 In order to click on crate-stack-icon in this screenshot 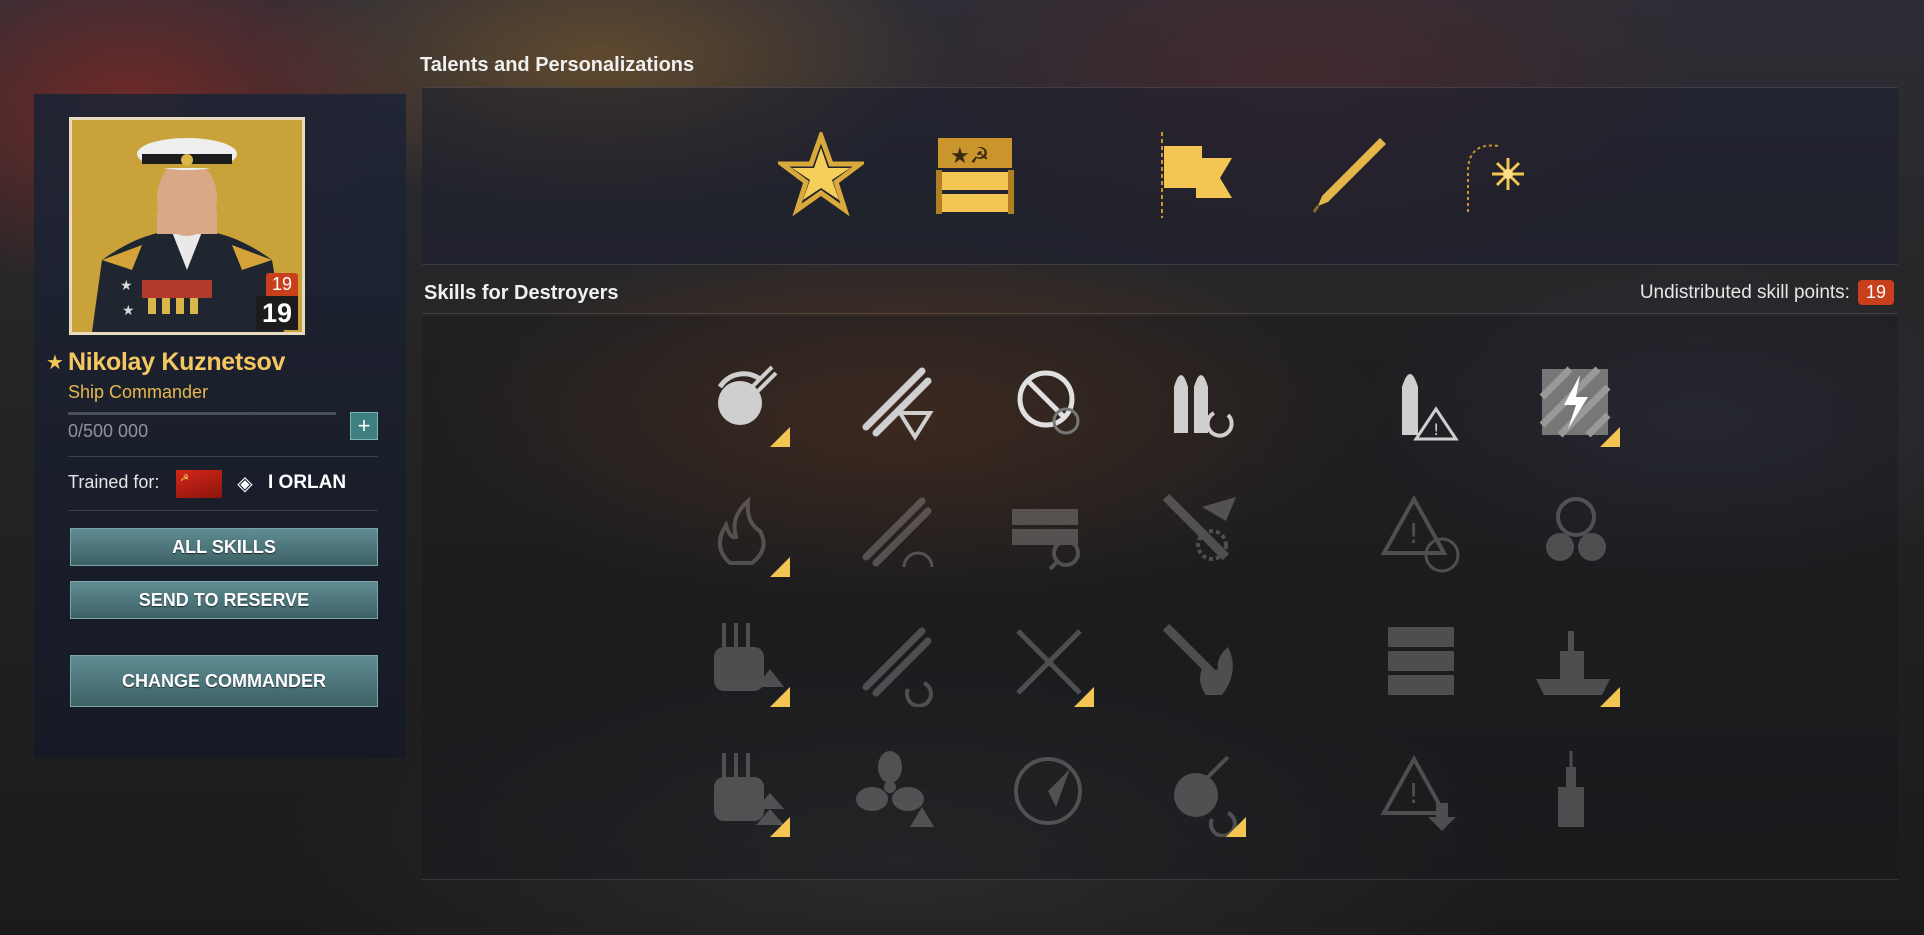, I will do `click(1423, 662)`.